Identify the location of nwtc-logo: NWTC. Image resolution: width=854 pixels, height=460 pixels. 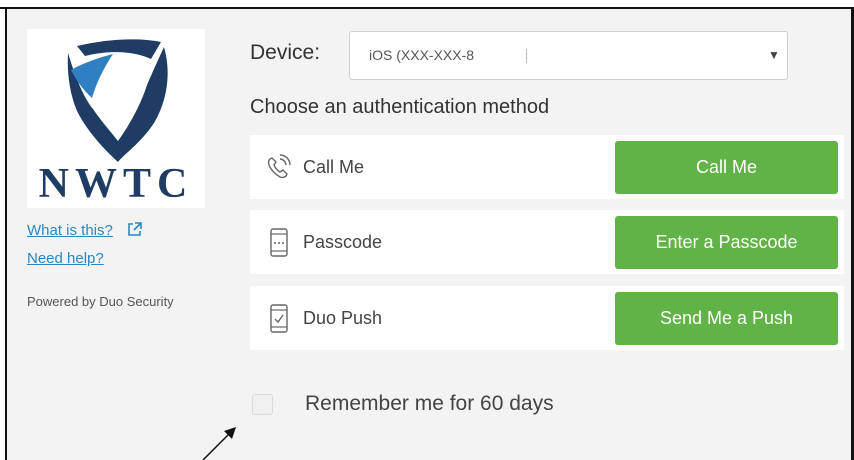
(116, 118).